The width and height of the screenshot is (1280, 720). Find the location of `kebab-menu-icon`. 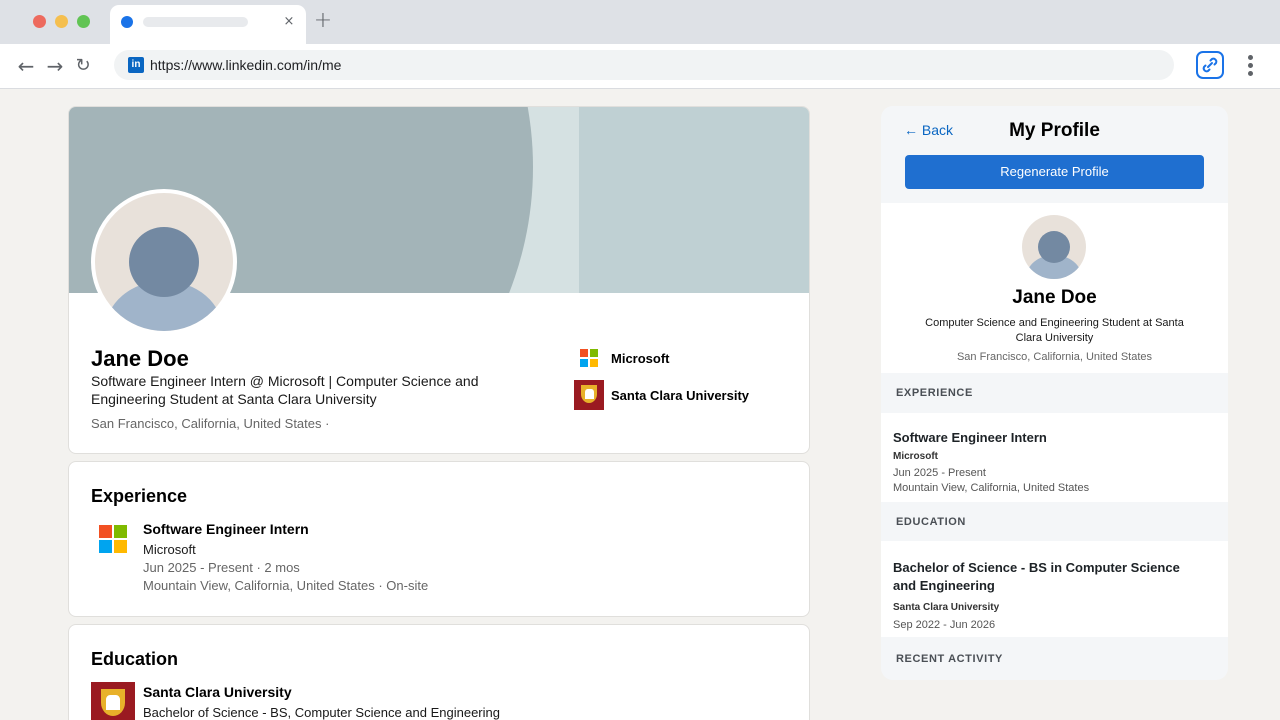

kebab-menu-icon is located at coordinates (1251, 65).